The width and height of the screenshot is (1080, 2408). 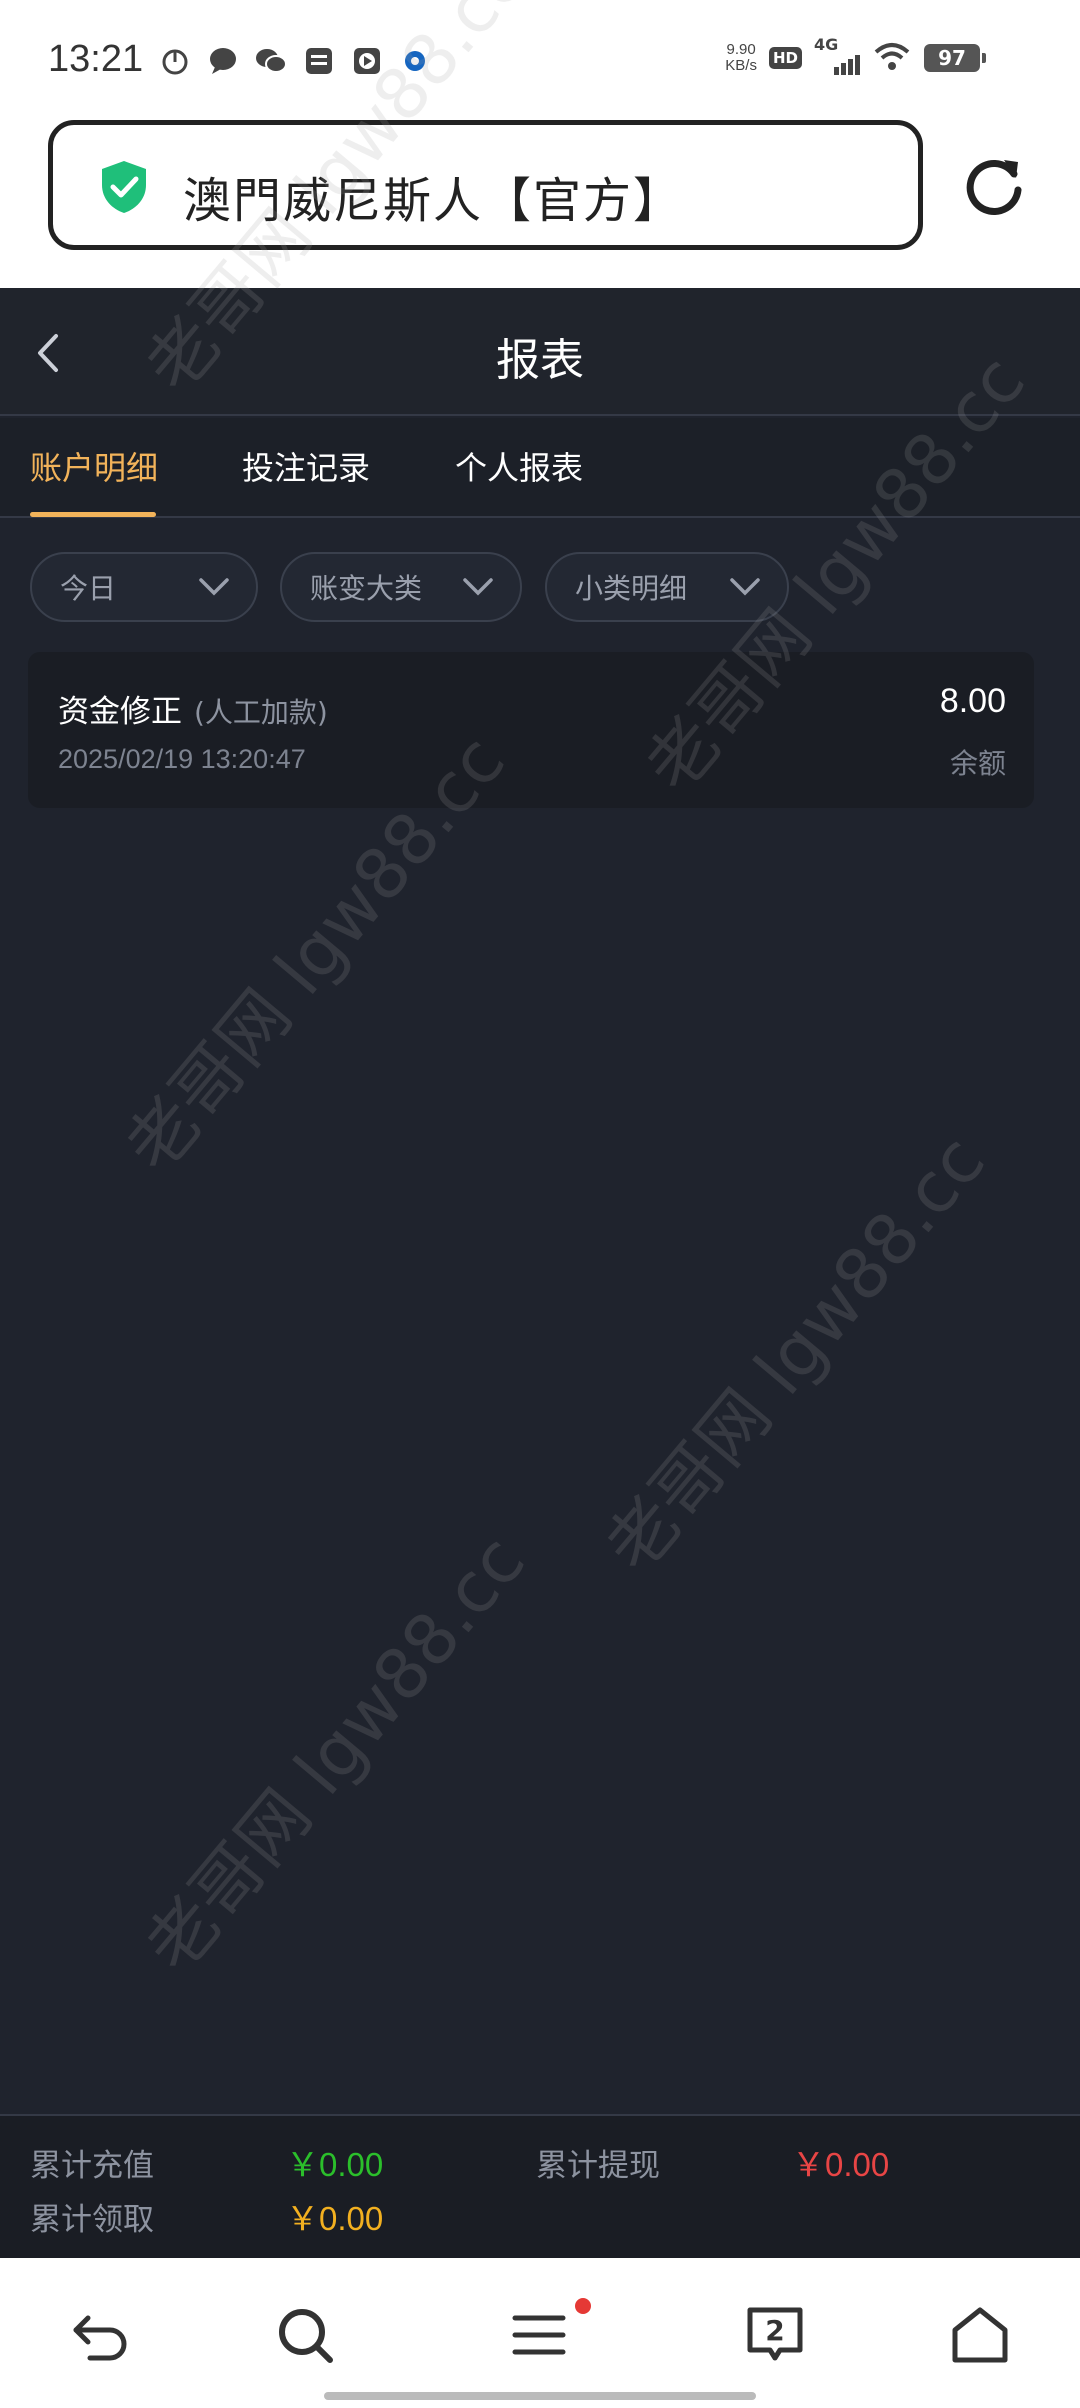 What do you see at coordinates (367, 61) in the screenshot?
I see `video-icon` at bounding box center [367, 61].